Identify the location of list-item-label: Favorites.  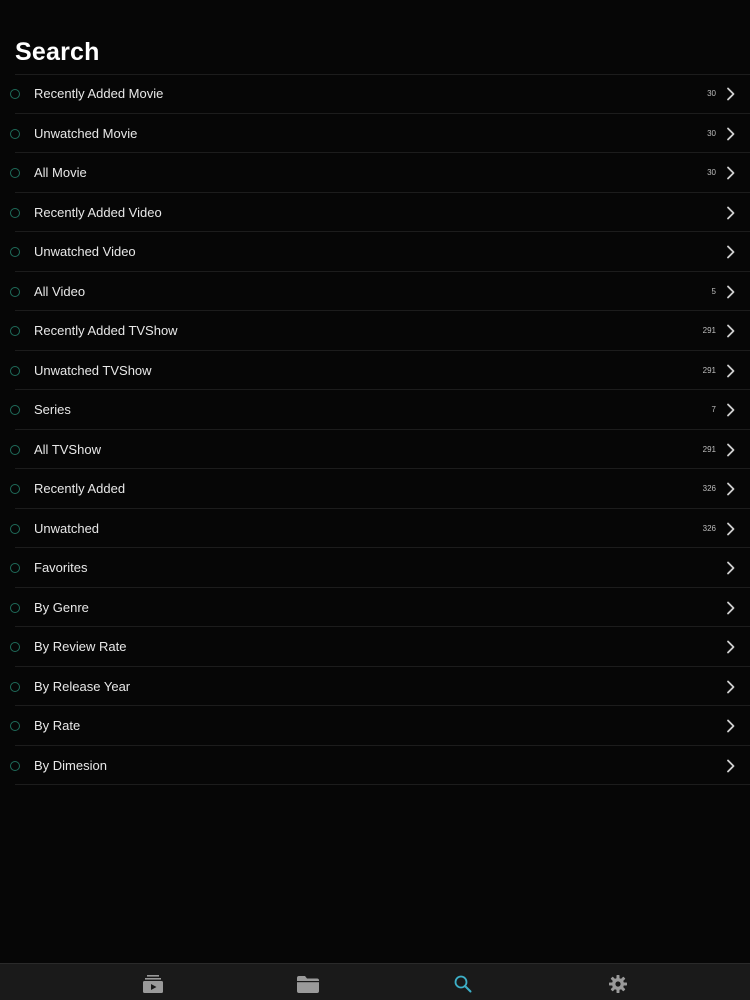
(61, 567).